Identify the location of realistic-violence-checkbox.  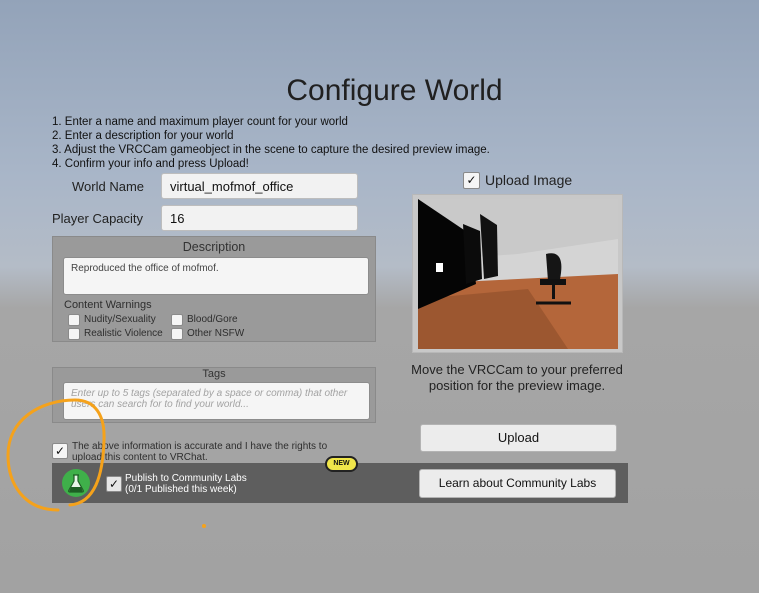
(74, 334).